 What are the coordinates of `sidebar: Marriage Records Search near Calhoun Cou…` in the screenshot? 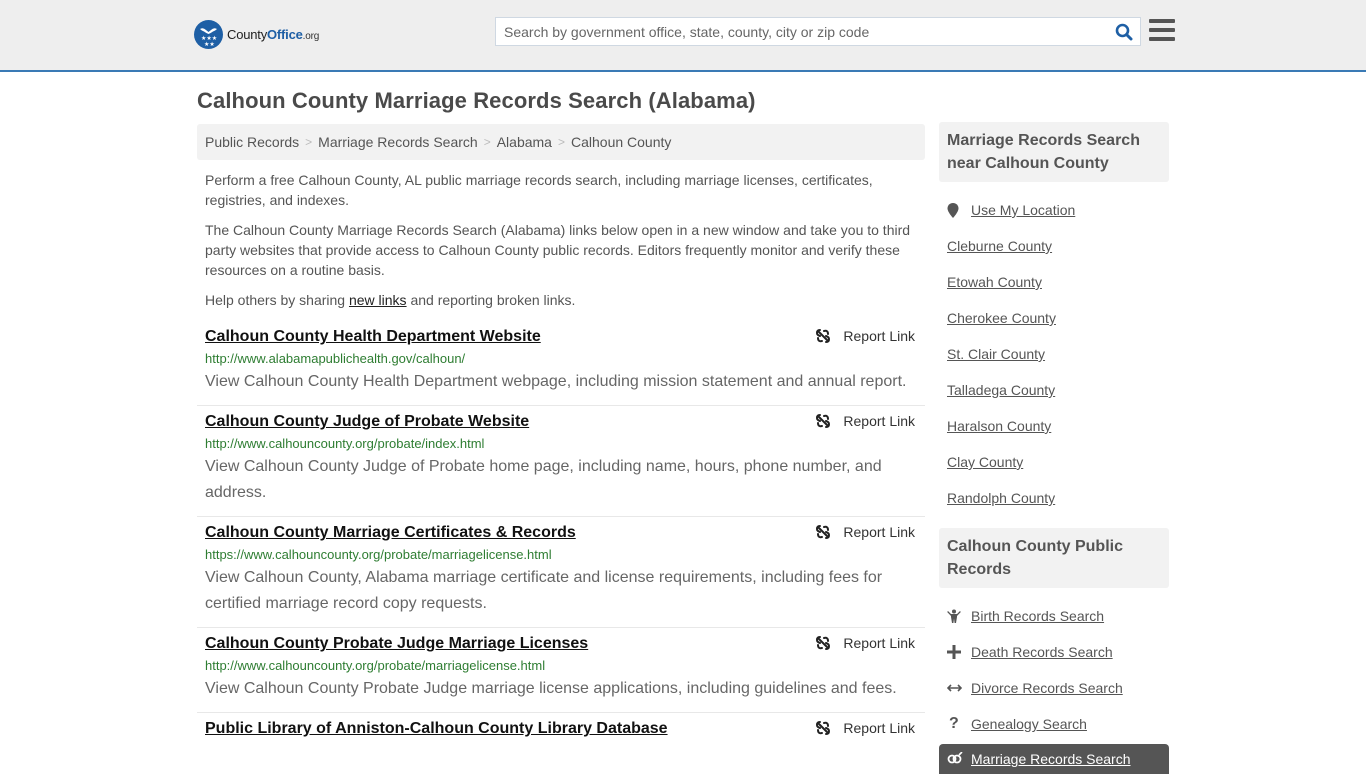 It's located at (1054, 448).